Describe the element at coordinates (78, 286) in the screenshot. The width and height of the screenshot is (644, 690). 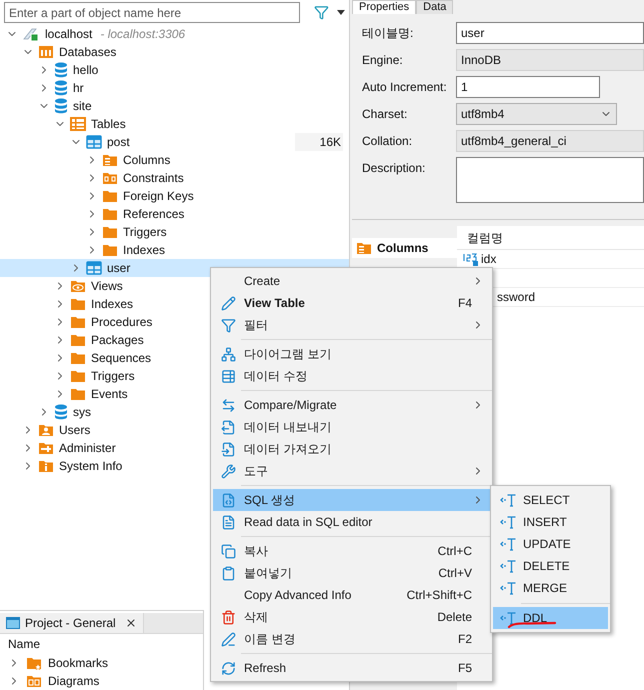
I see `eye-folder-icon` at that location.